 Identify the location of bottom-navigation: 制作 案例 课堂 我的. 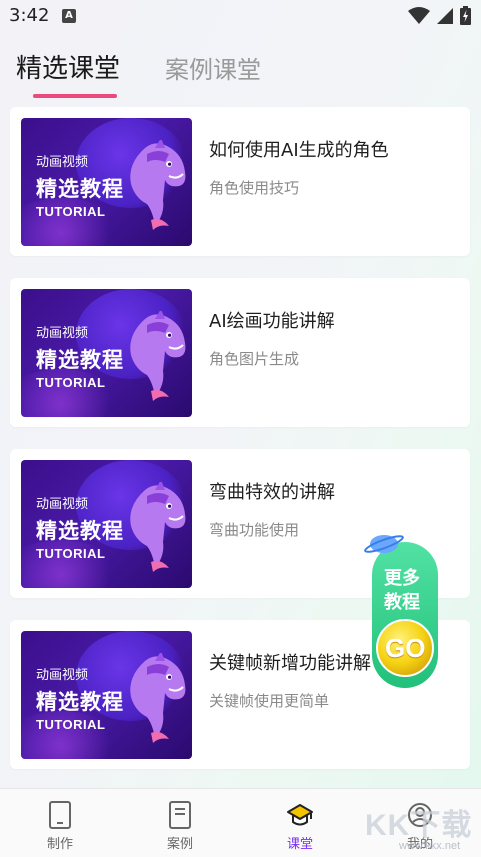
(240, 822).